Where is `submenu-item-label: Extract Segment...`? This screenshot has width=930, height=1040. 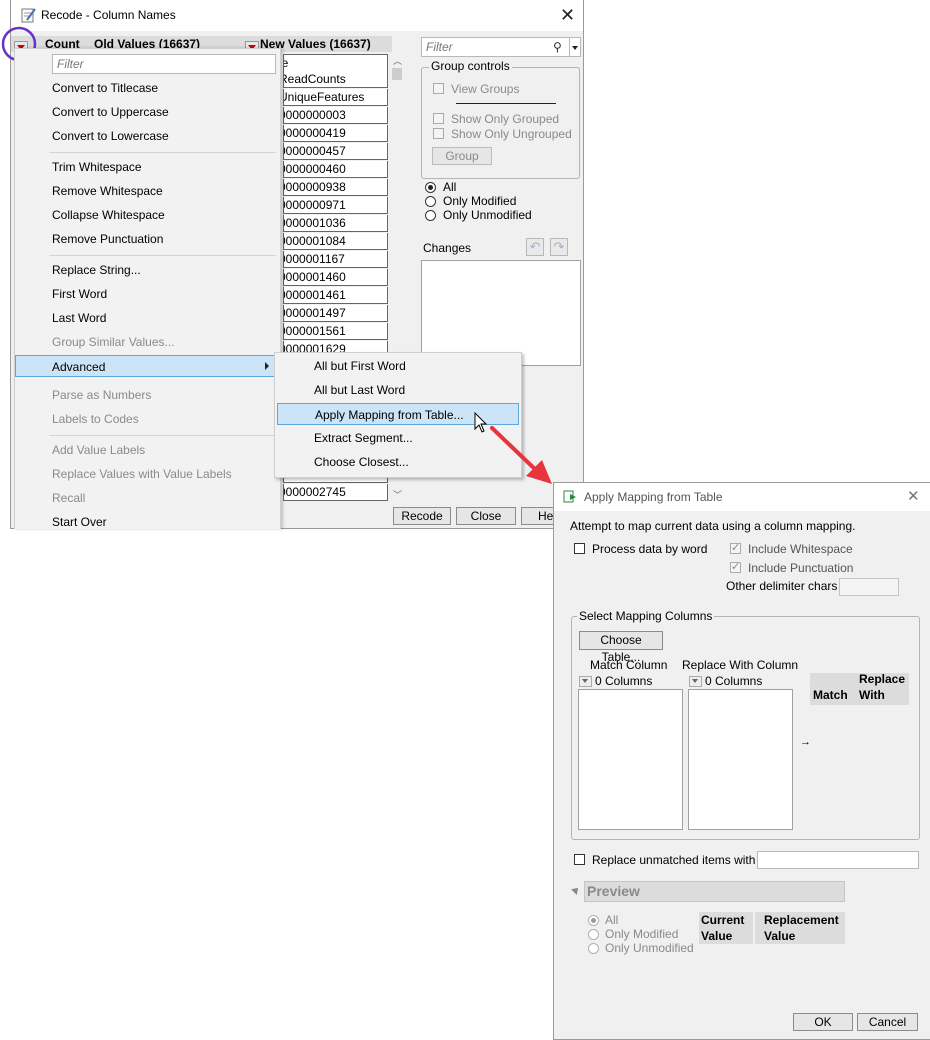
submenu-item-label: Extract Segment... is located at coordinates (363, 438).